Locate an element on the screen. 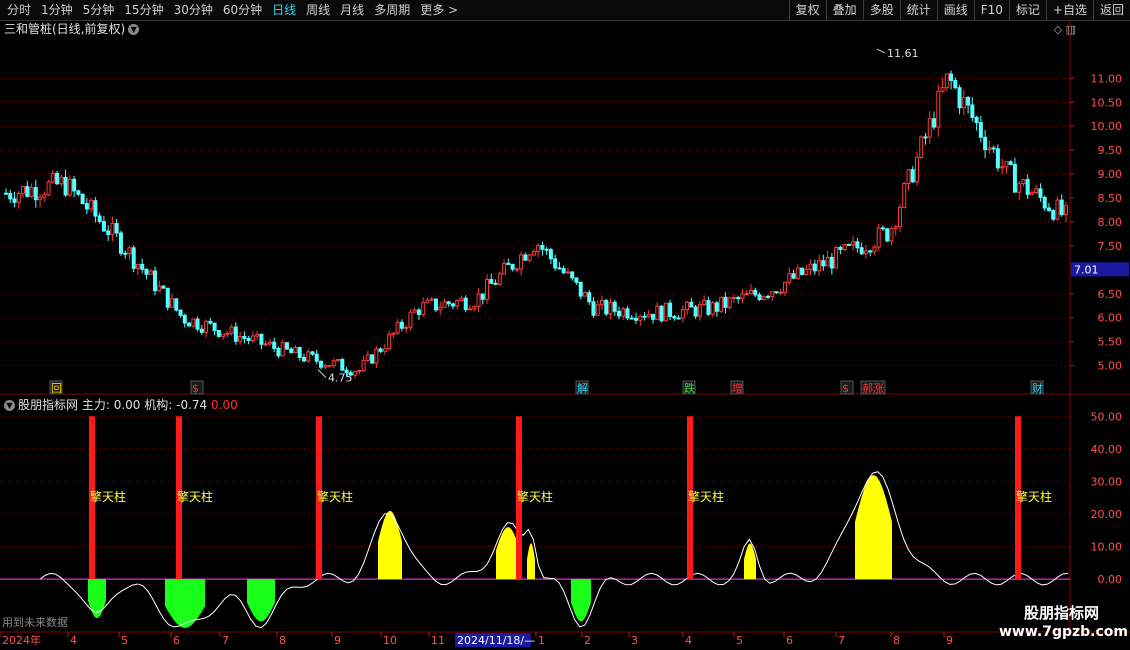 This screenshot has height=650, width=1130. period-tab: 1分钟 is located at coordinates (57, 10).